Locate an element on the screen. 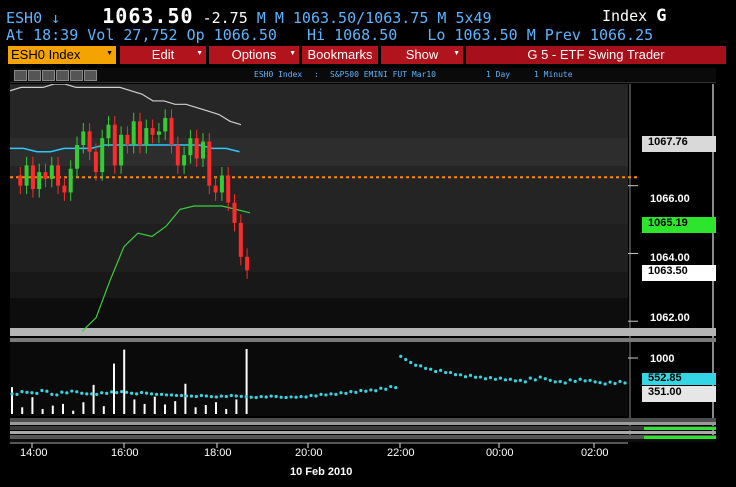 The image size is (736, 487). window-title-label: G 5 - ETF Swing Trader is located at coordinates (596, 54).